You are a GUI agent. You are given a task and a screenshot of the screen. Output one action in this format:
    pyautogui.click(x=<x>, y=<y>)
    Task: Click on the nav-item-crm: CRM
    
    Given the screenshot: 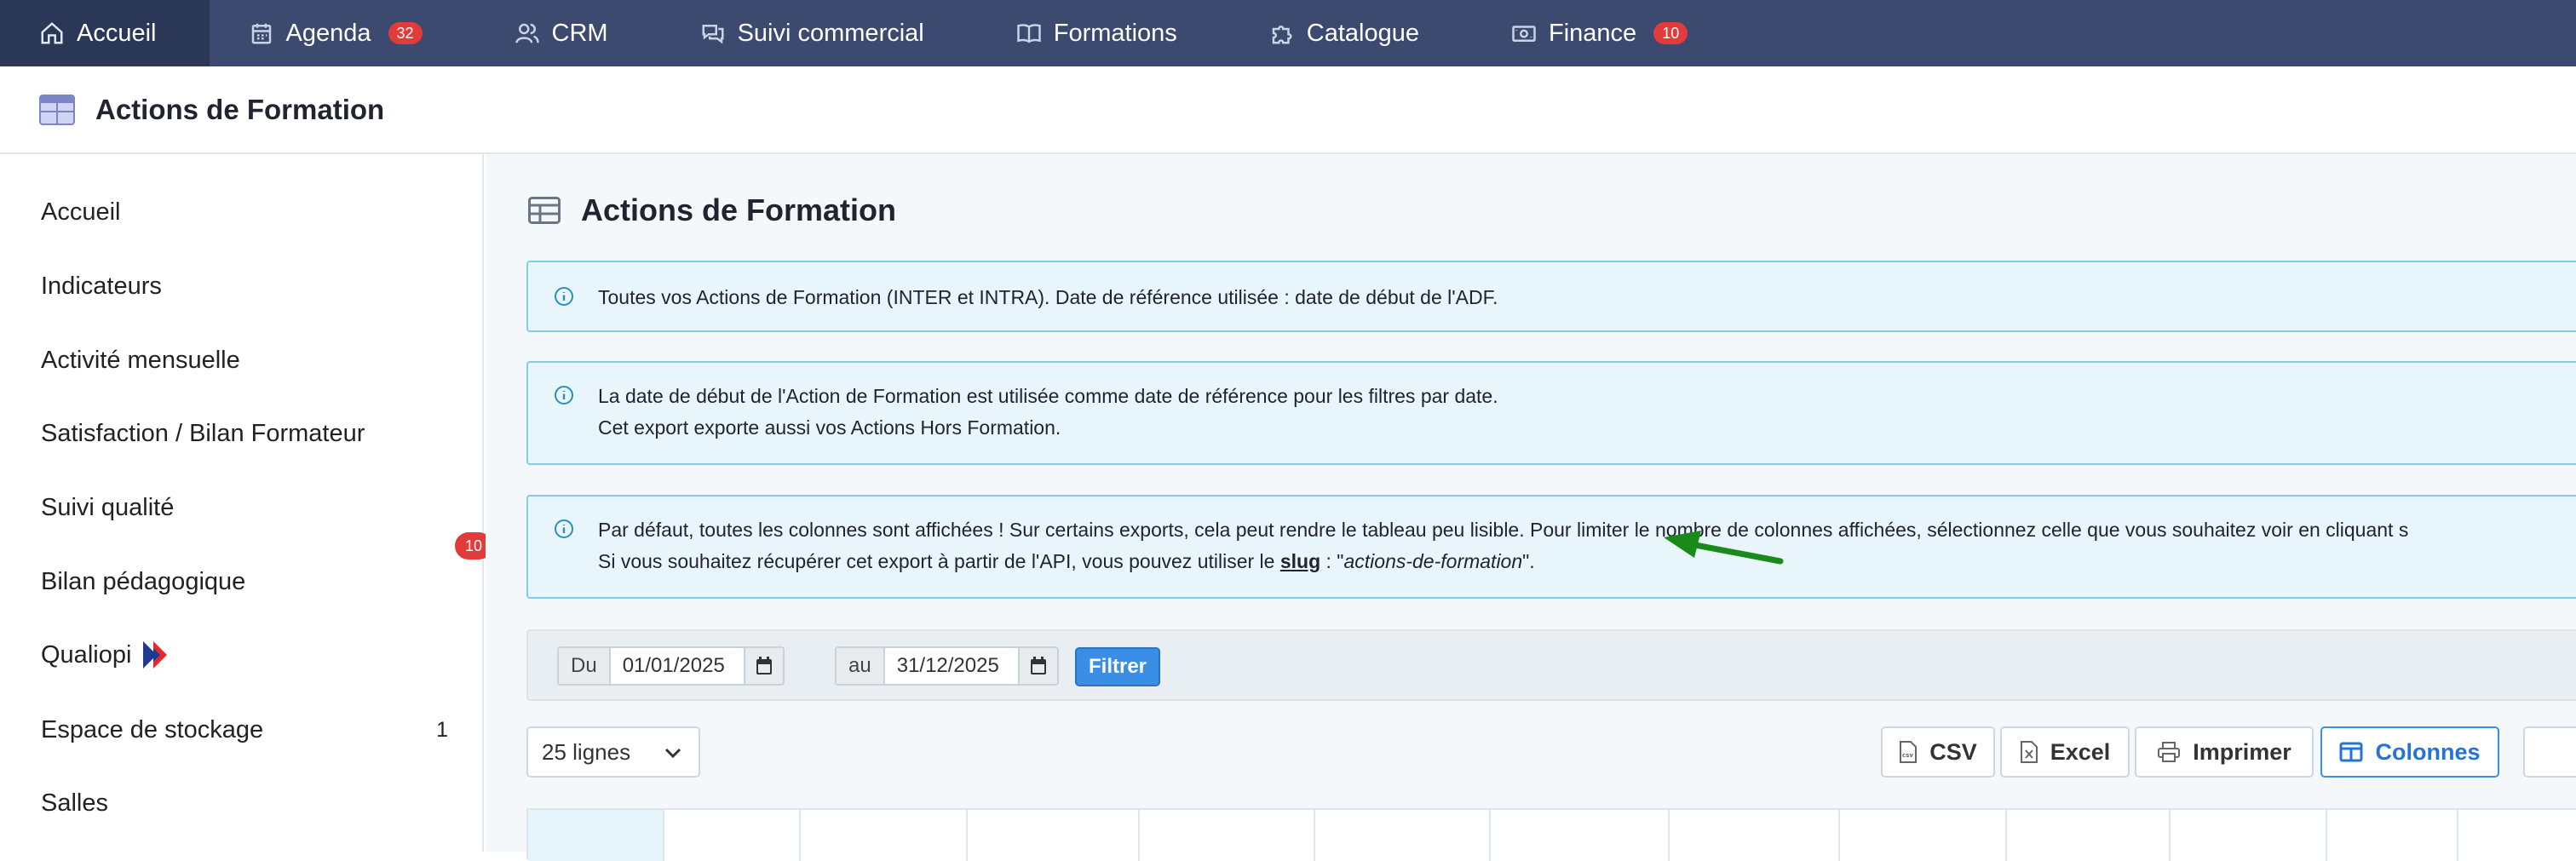 What is the action you would take?
    pyautogui.click(x=568, y=33)
    